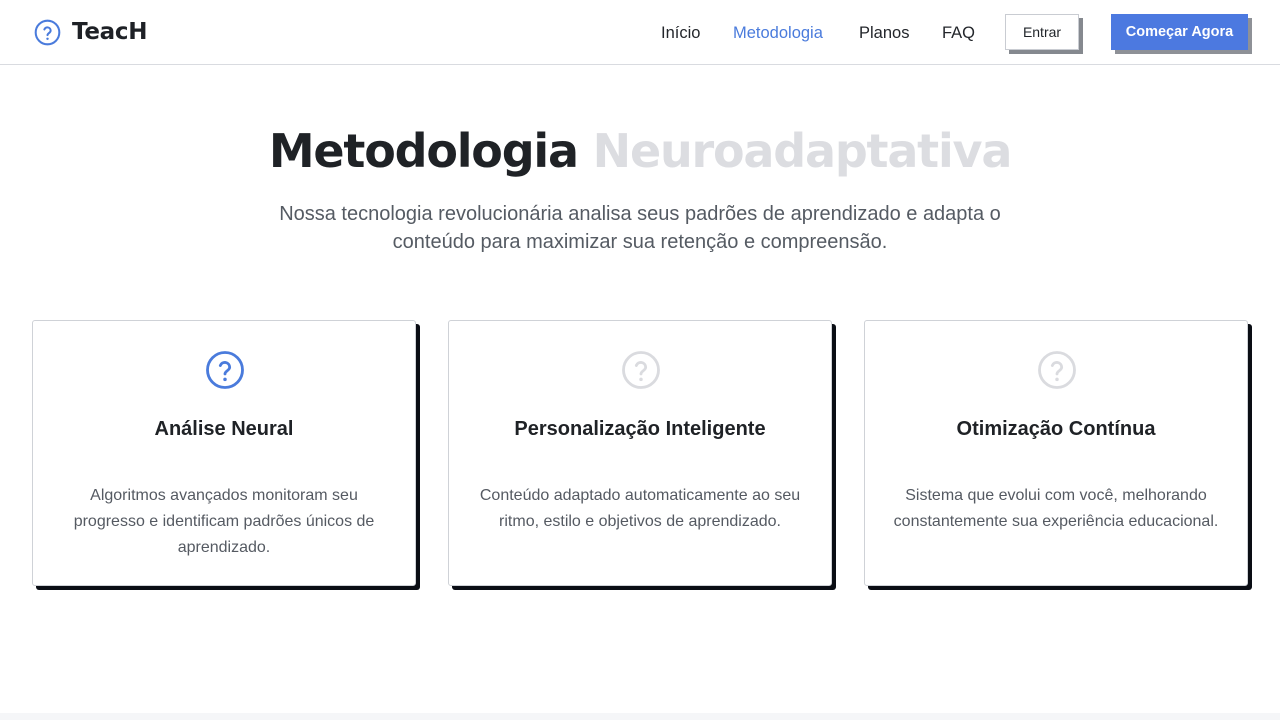 Image resolution: width=1280 pixels, height=720 pixels. What do you see at coordinates (423, 151) in the screenshot?
I see `hero-title-primary: Metodologia` at bounding box center [423, 151].